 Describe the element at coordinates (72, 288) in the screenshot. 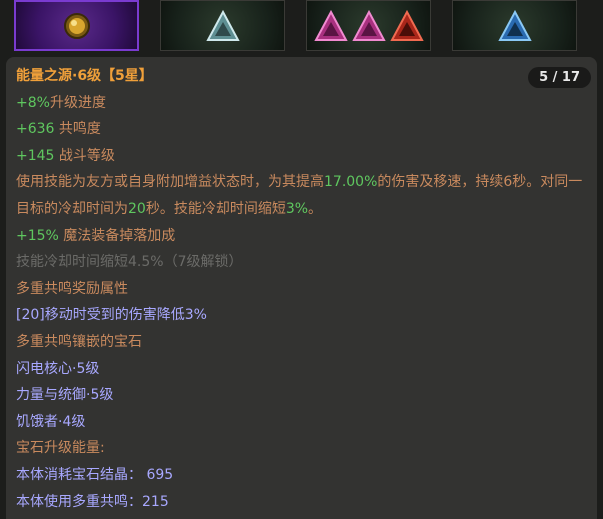

I see `resonance-header: 多重共鸣奖励属性` at that location.